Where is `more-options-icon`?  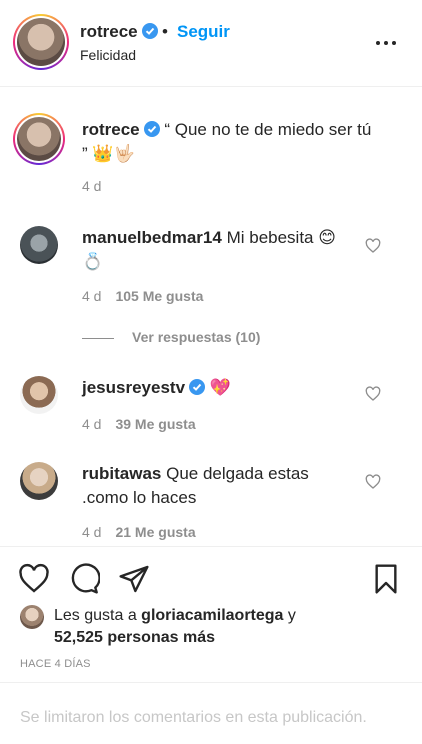
more-options-icon is located at coordinates (387, 43).